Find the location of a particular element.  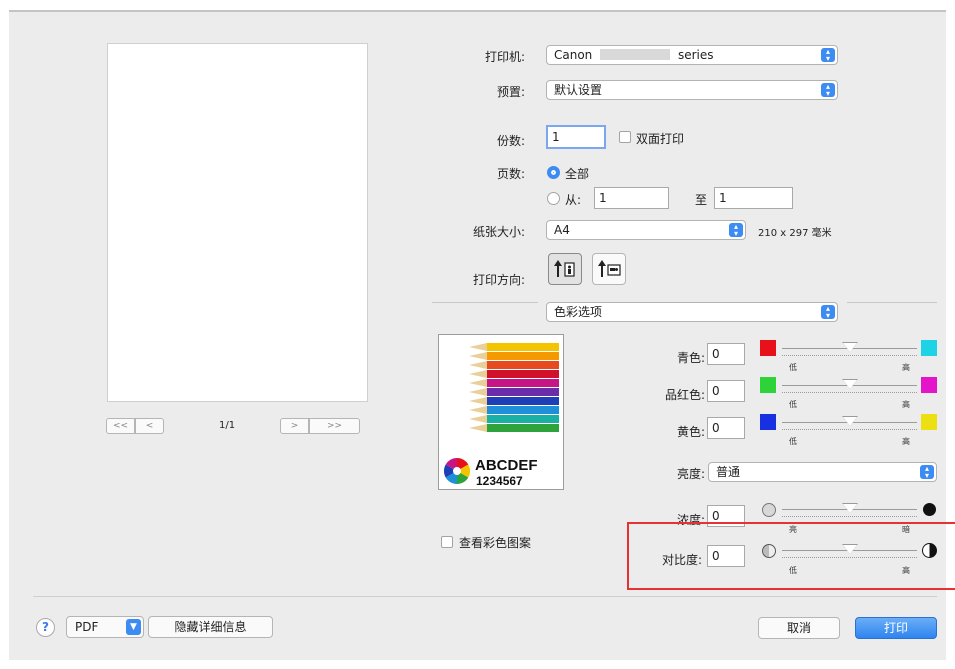

color-sample-image: ABCDEF 1234567 is located at coordinates (501, 412).